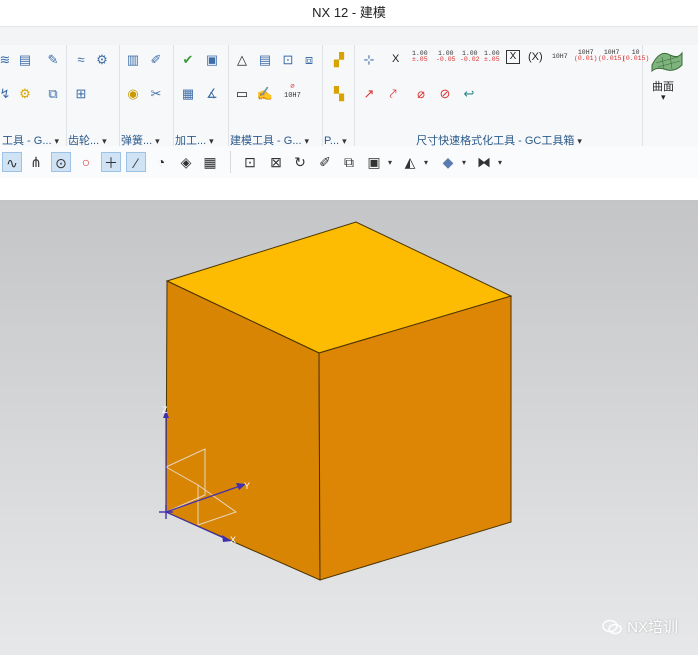 This screenshot has width=698, height=655. Describe the element at coordinates (111, 162) in the screenshot. I see `point-snap-icon: ＋` at that location.